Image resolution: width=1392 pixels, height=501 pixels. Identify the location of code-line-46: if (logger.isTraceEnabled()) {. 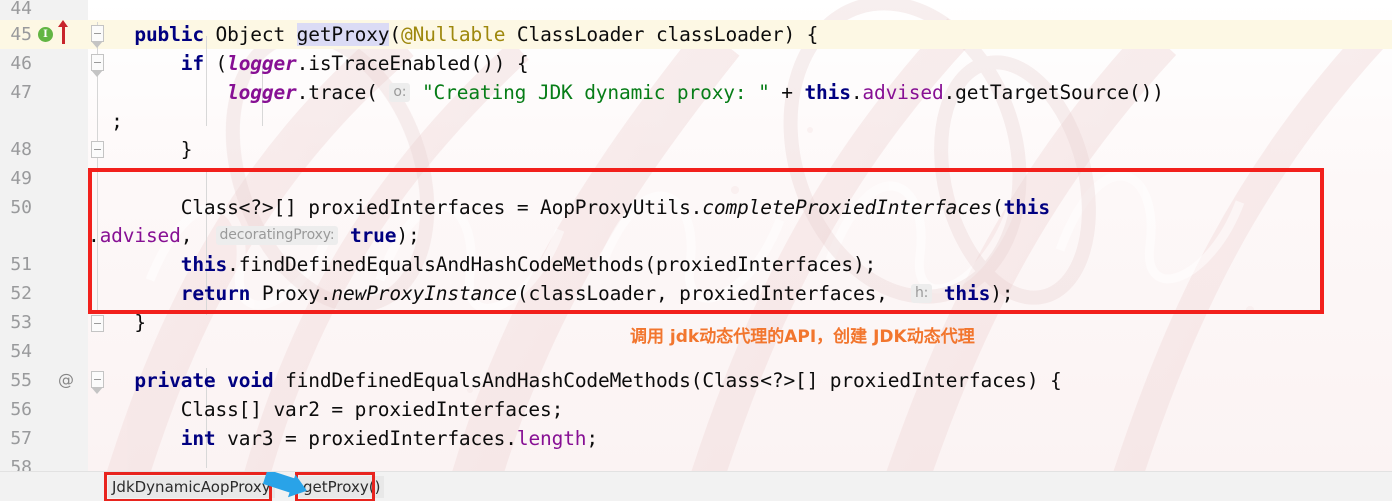
(308, 63).